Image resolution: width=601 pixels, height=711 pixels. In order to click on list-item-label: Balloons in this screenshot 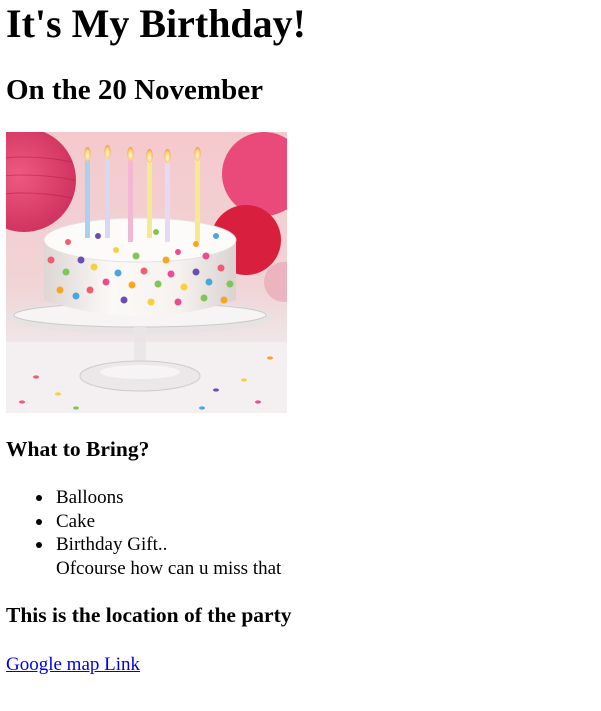, I will do `click(90, 497)`.